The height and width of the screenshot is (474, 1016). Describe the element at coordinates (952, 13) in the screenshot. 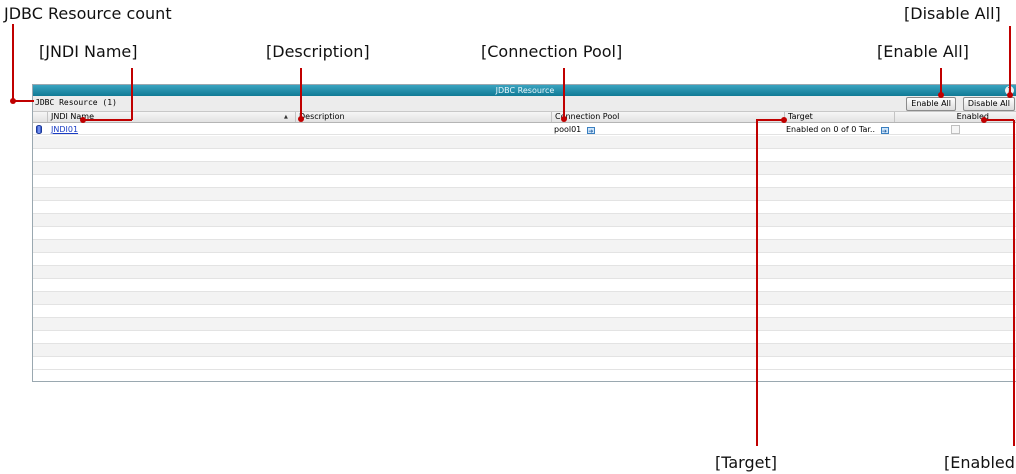

I see `callout-disable-all: [Disable All]` at that location.